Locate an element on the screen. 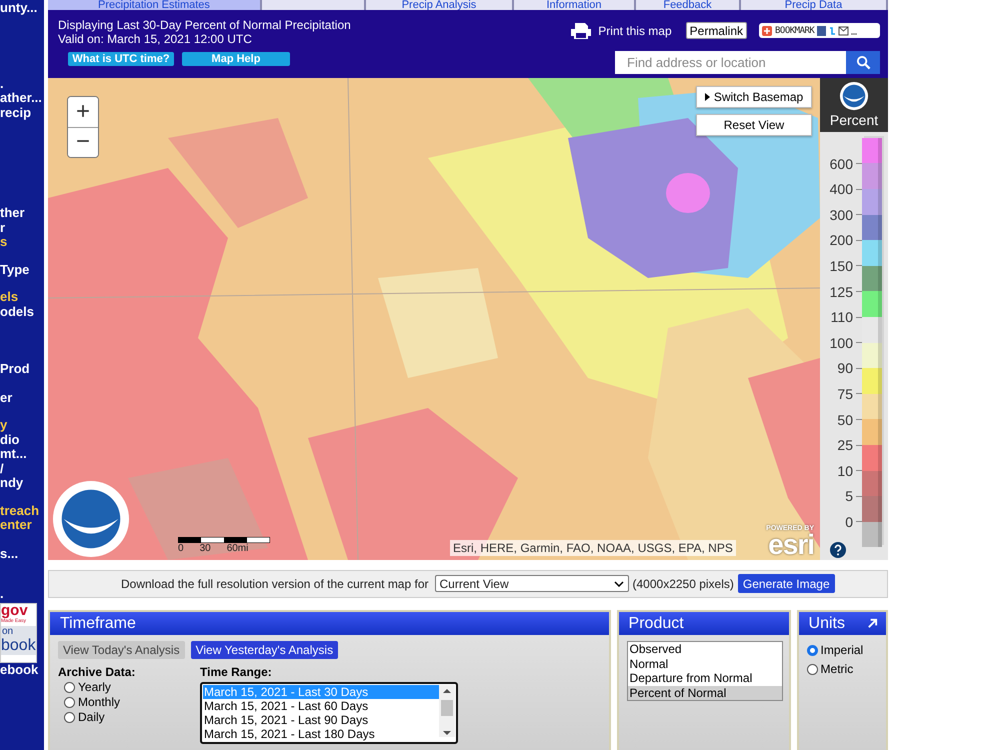 The height and width of the screenshot is (750, 988). nav-tab: Information is located at coordinates (575, 5).